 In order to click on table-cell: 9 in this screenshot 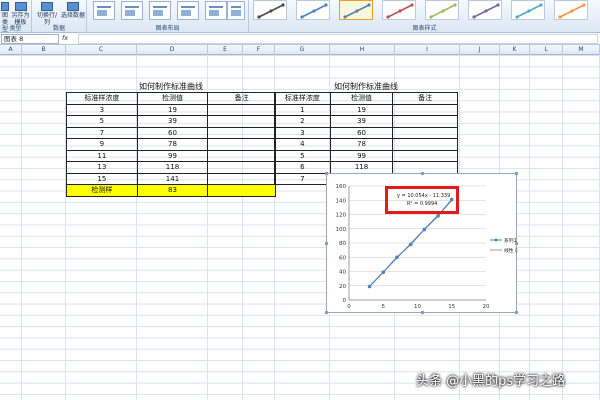, I will do `click(102, 144)`.